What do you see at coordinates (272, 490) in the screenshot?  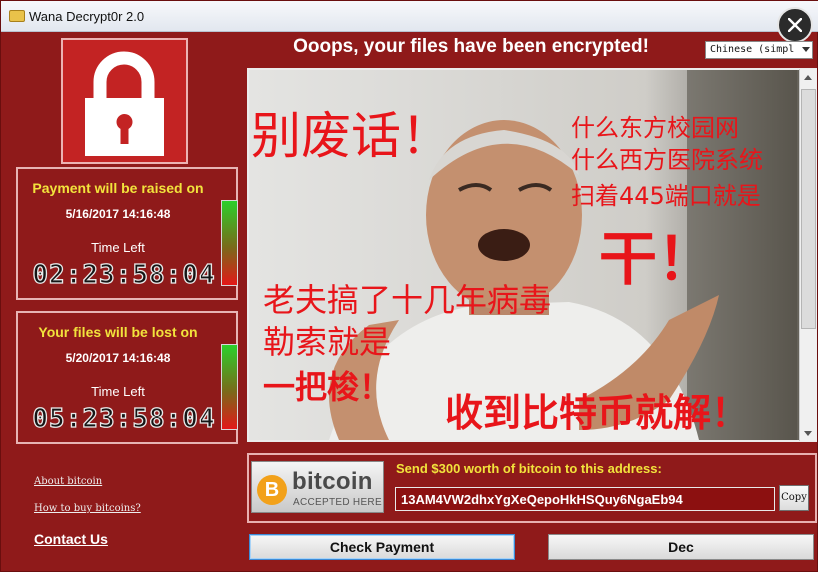 I see `bitcoin-coin-icon: B` at bounding box center [272, 490].